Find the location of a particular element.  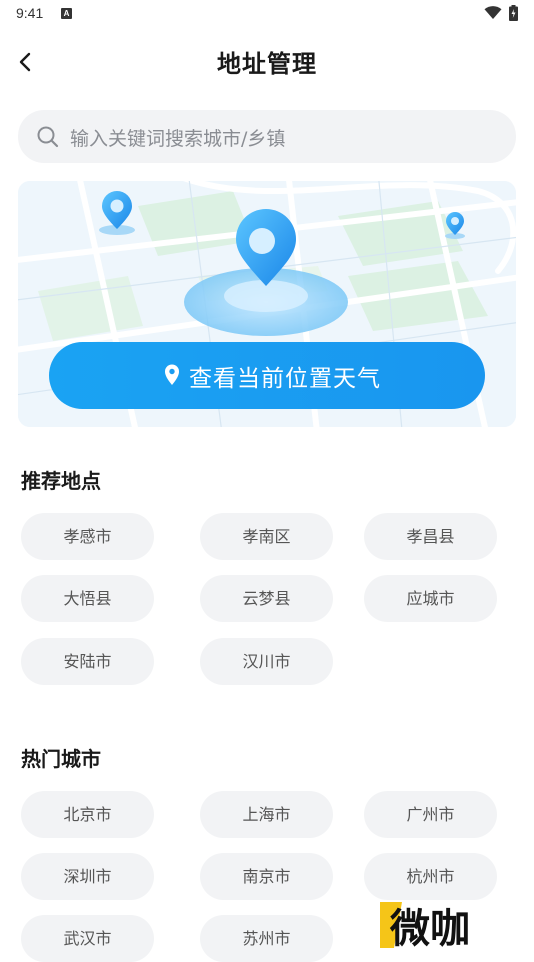

hot-city-chip: 深圳市 is located at coordinates (87, 876).